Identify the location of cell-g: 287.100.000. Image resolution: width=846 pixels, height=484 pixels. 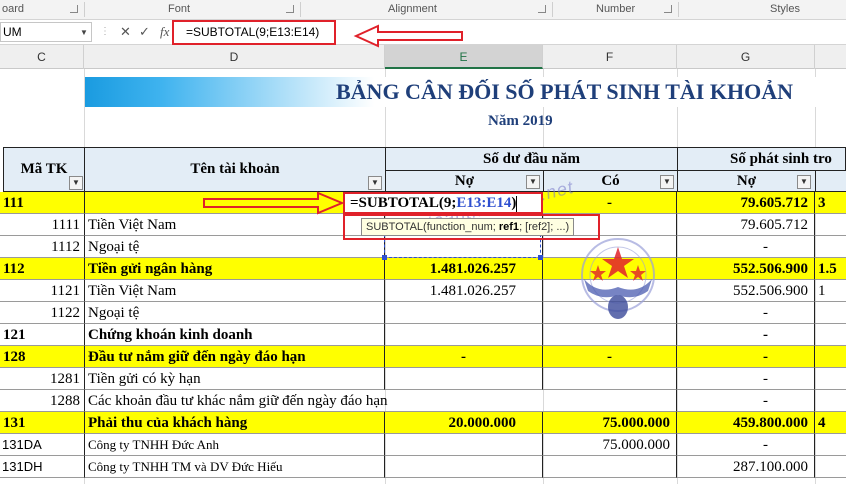
(746, 467).